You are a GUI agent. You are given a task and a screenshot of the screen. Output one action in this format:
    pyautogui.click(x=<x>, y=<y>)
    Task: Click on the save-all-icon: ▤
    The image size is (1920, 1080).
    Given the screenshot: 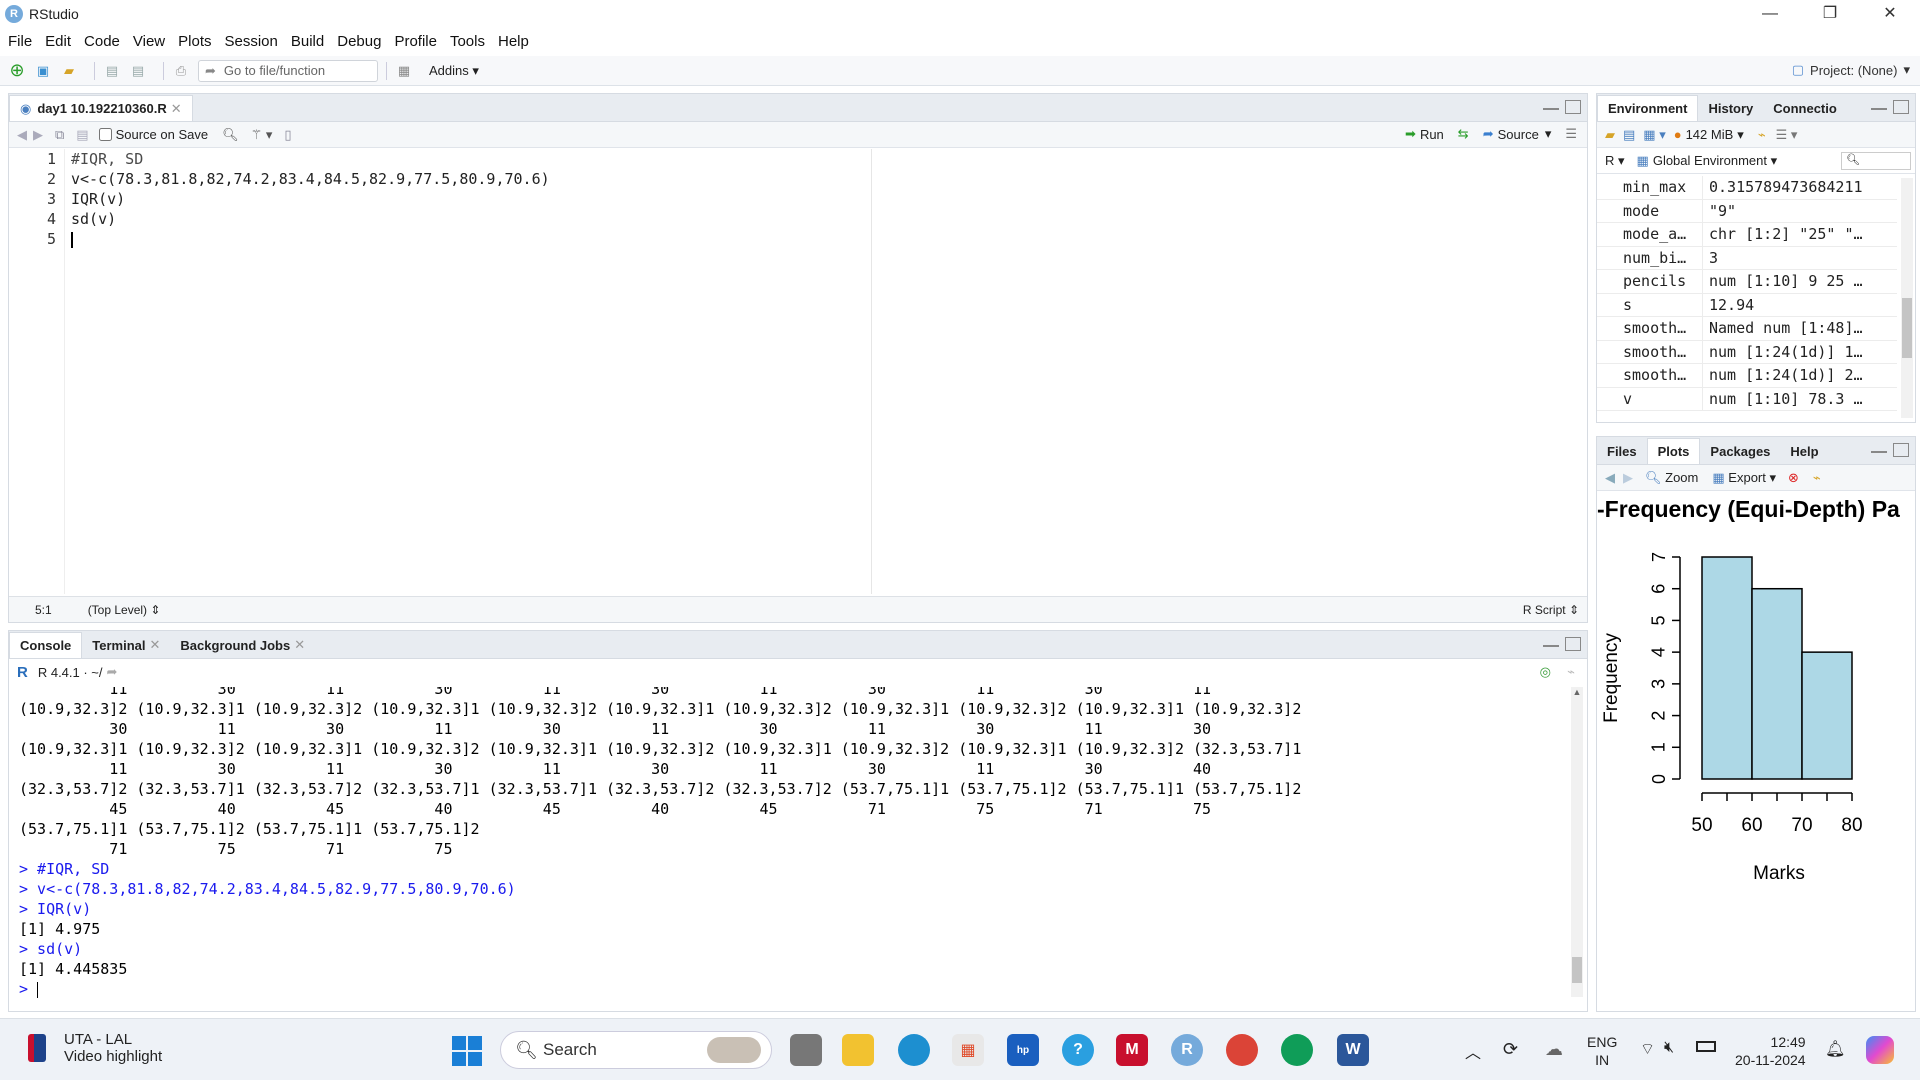 What is the action you would take?
    pyautogui.click(x=138, y=71)
    